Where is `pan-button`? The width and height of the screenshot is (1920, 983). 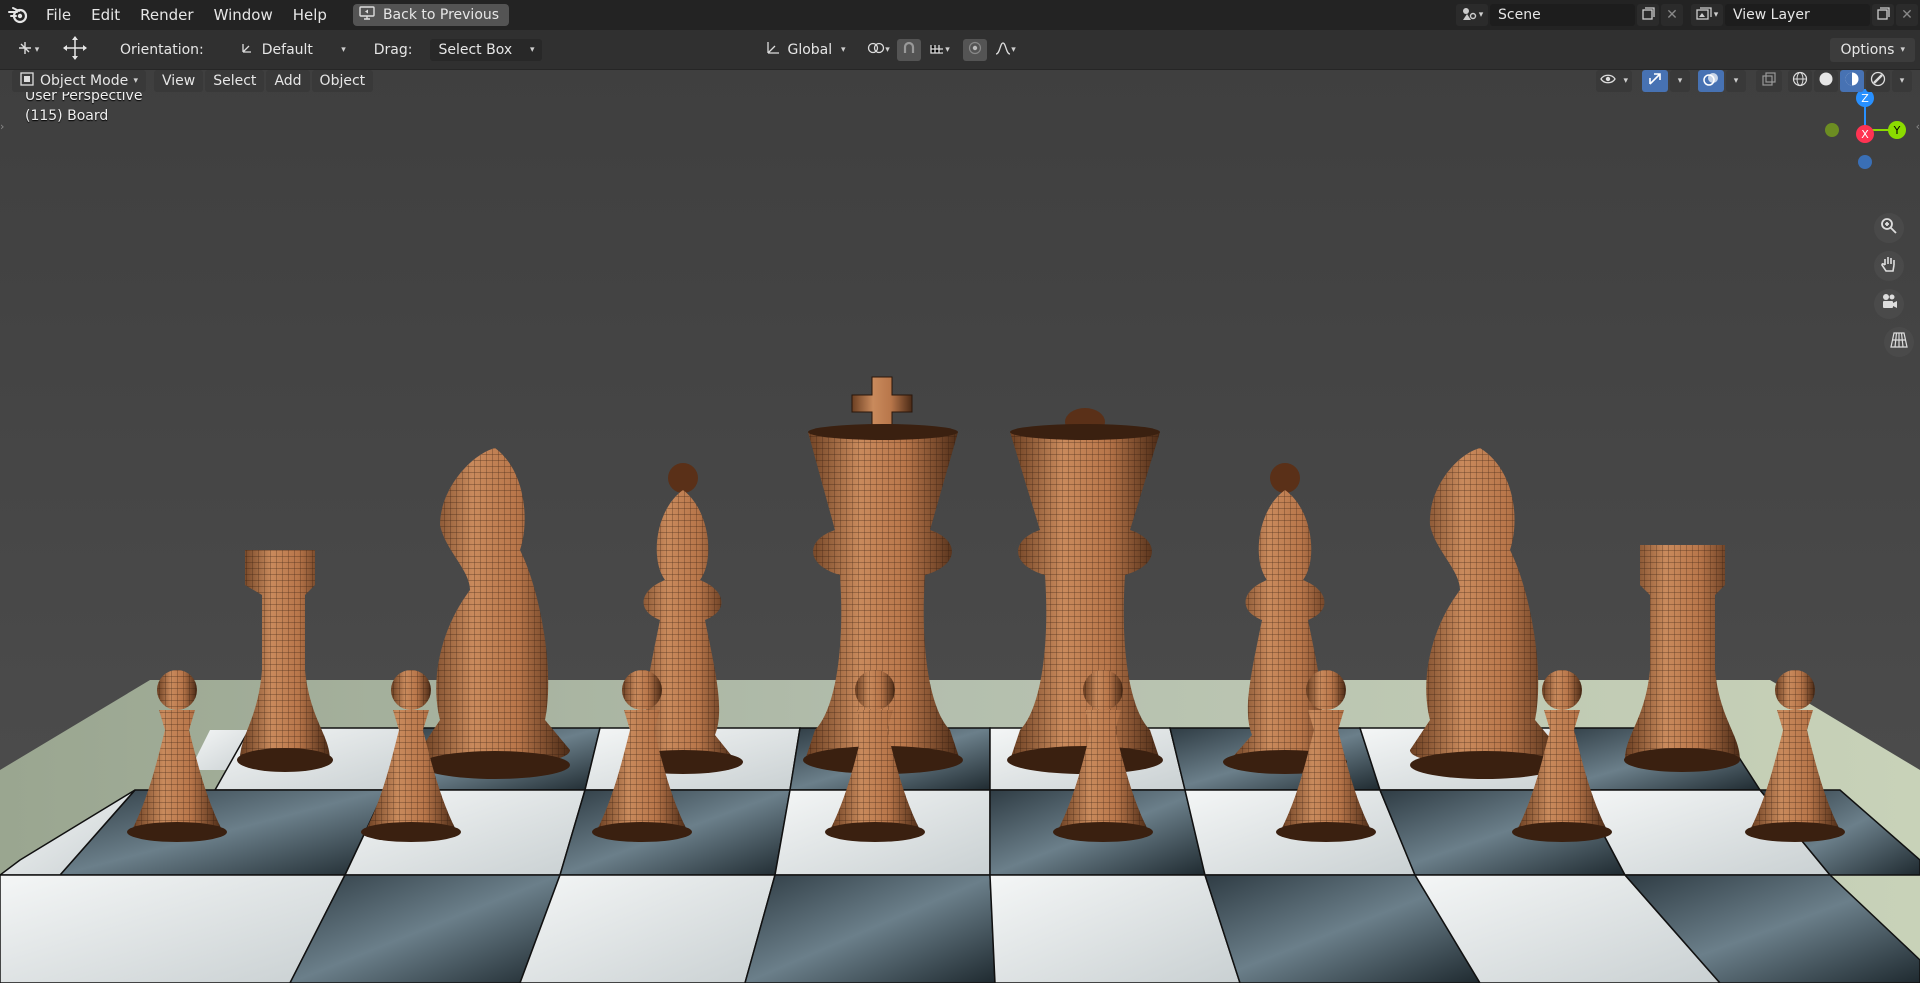
pan-button is located at coordinates (1889, 266).